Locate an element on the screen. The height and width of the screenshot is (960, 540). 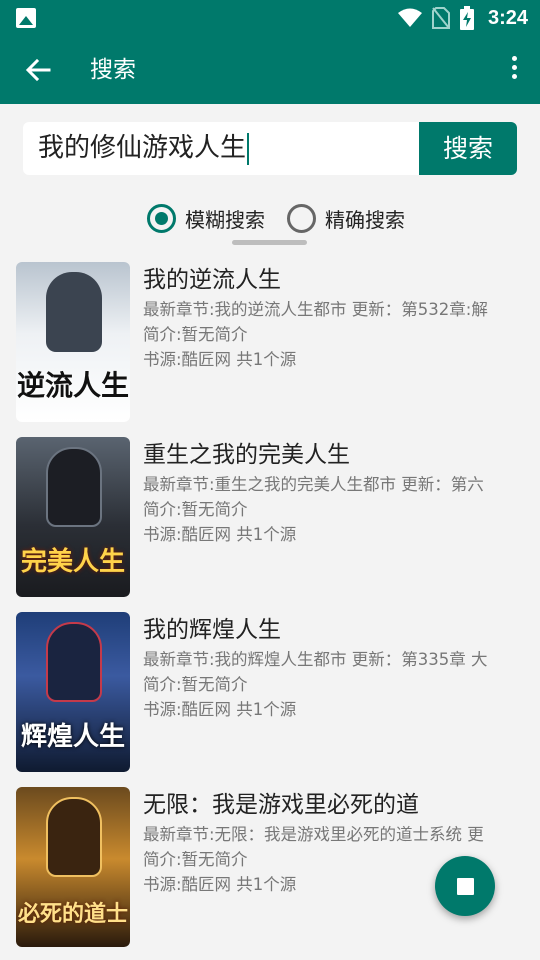
search-mode-group: 模糊搜索 精确搜索 is located at coordinates (287, 218).